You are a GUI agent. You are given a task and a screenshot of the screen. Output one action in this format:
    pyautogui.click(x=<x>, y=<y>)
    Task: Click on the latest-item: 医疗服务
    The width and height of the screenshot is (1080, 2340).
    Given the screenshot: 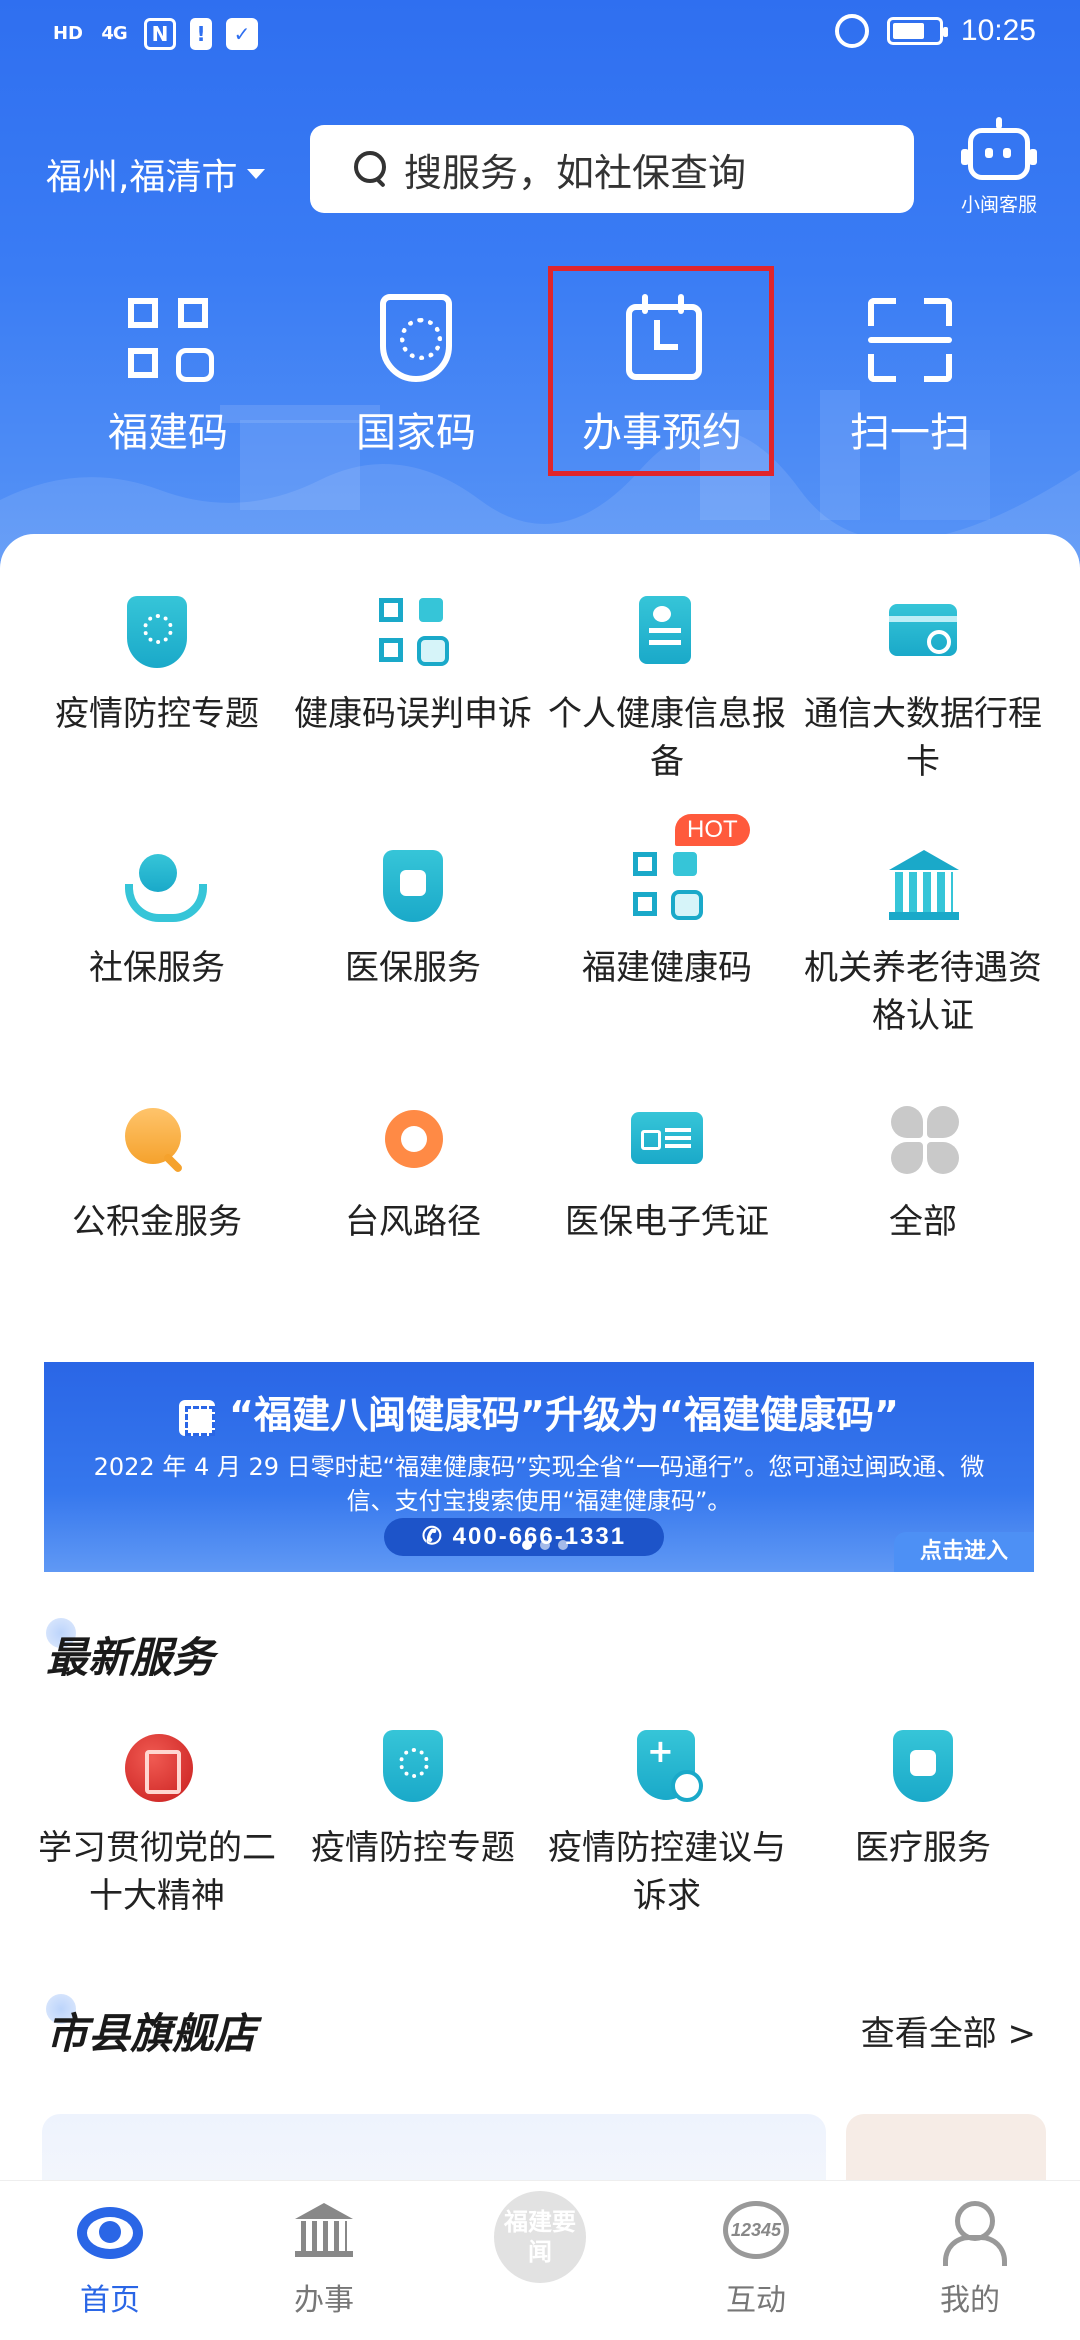 What is the action you would take?
    pyautogui.click(x=923, y=1798)
    